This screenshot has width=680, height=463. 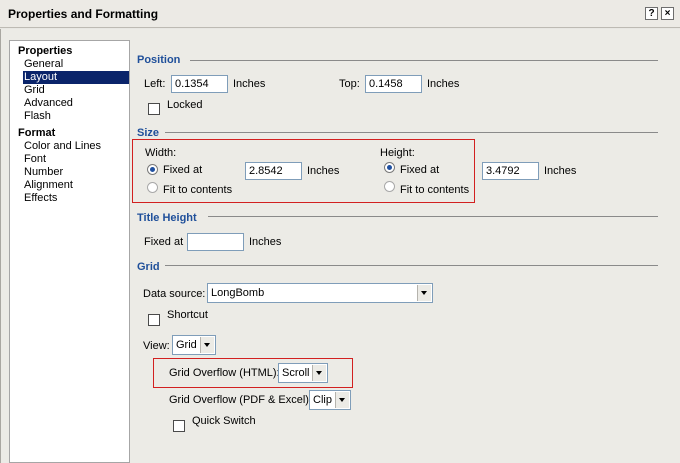 I want to click on title-height-divider, so click(x=433, y=216).